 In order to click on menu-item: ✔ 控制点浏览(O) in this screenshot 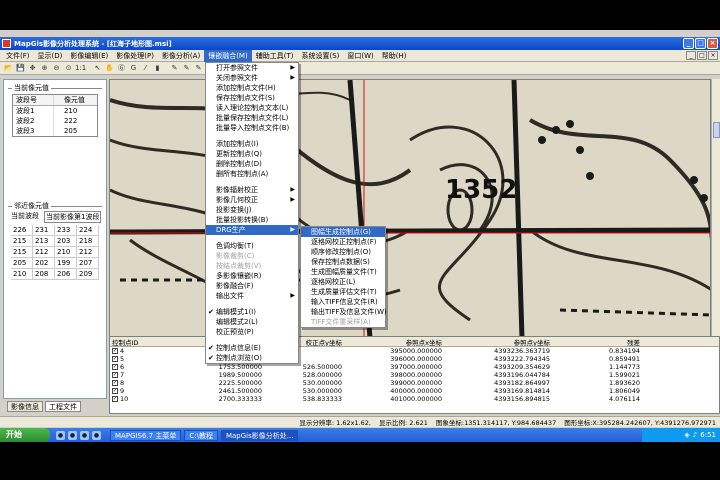, I will do `click(252, 358)`.